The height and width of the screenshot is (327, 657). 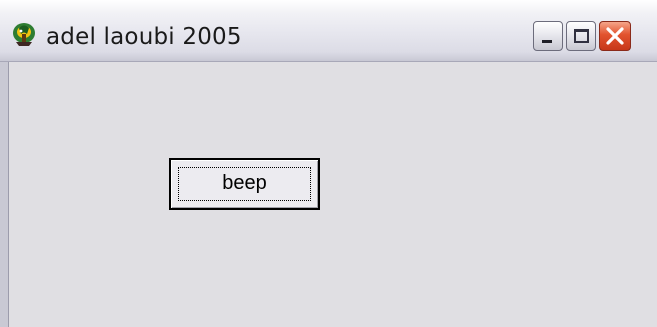 I want to click on app-logo-icon, so click(x=24, y=34).